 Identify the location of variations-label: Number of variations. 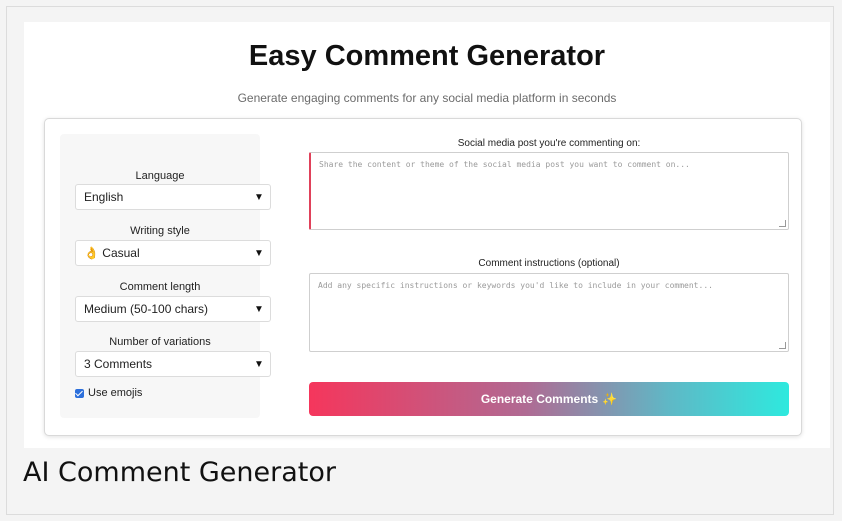
(160, 342).